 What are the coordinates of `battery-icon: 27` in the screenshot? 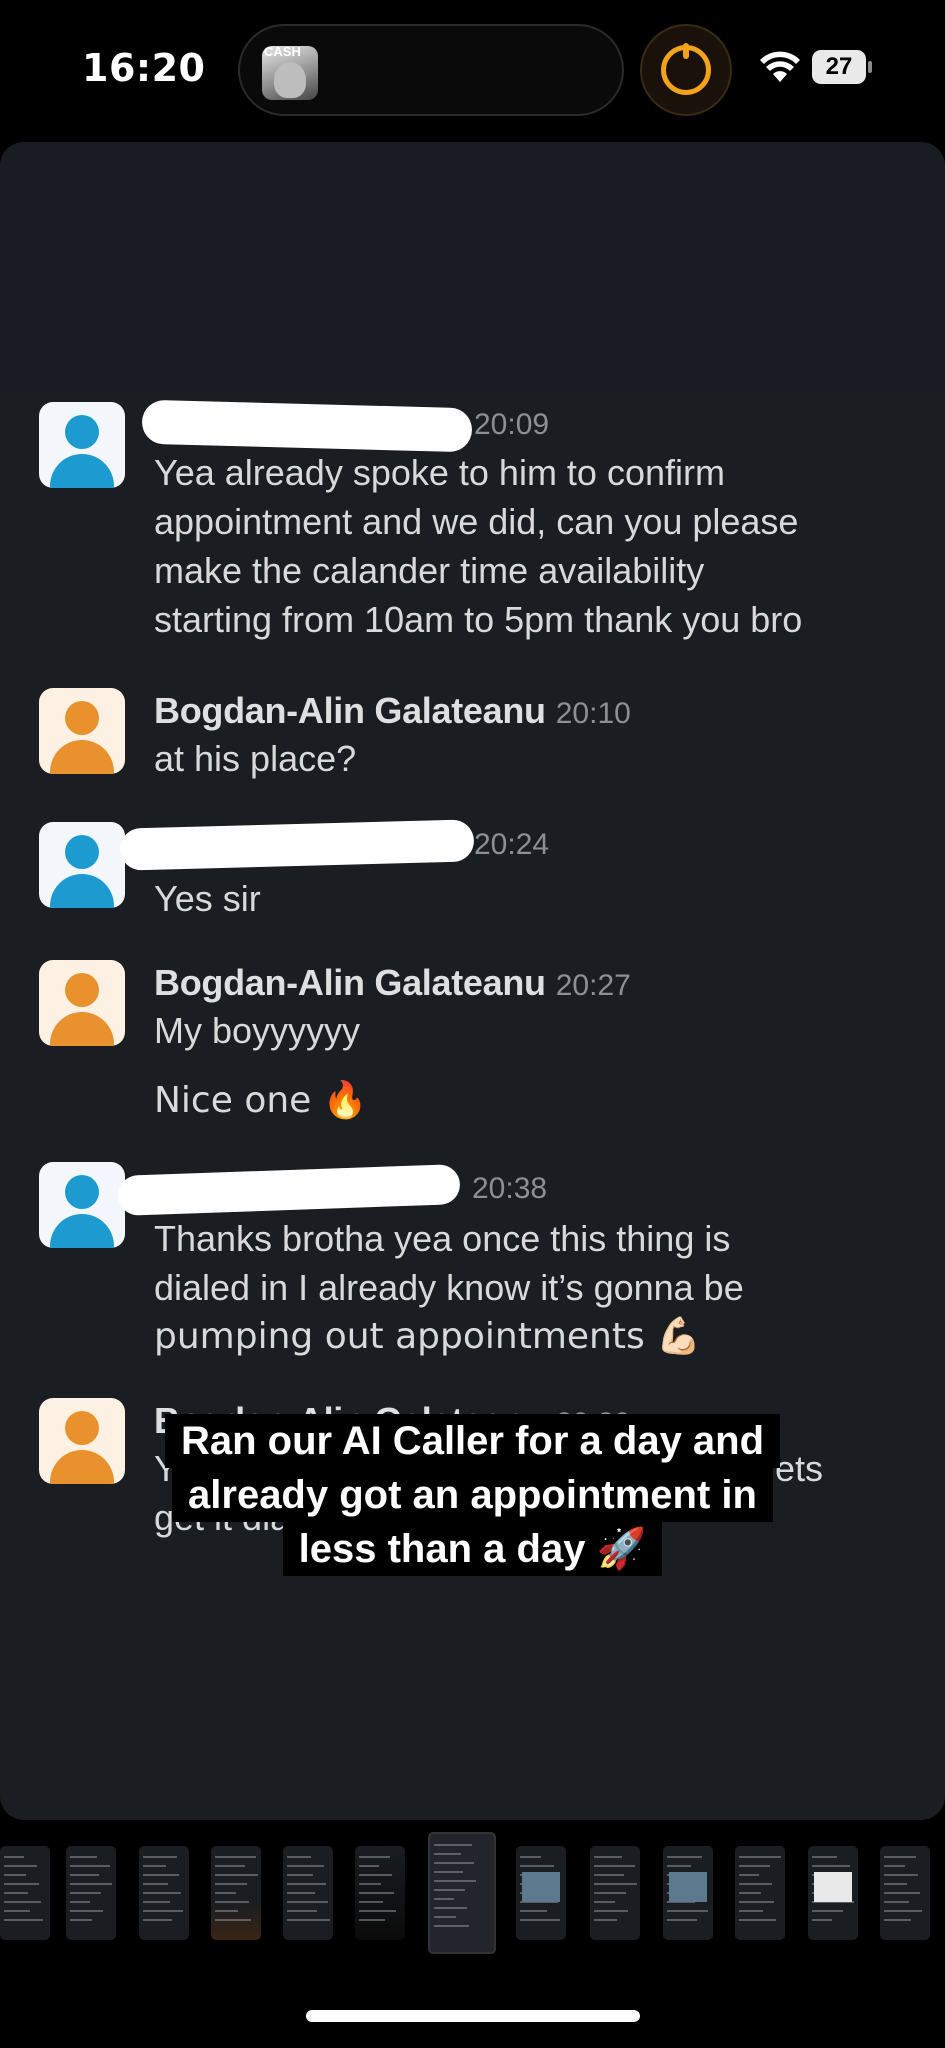 It's located at (842, 68).